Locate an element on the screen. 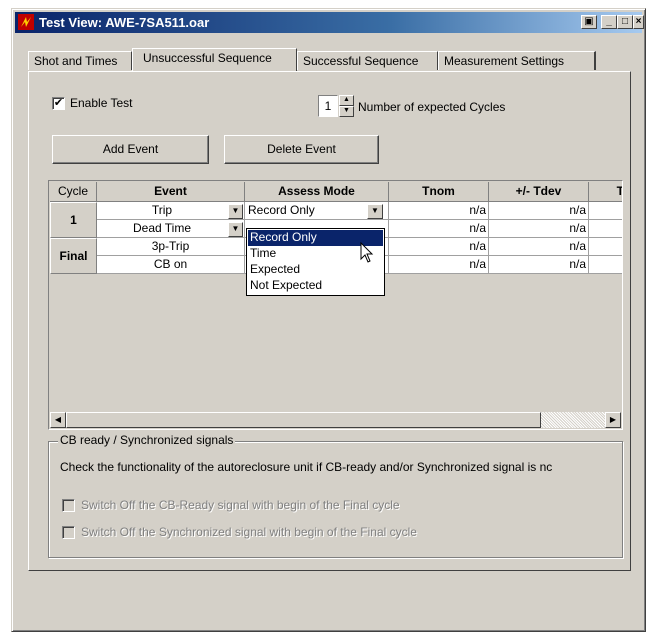 The image size is (653, 637). scroll-right-icon: ▶ is located at coordinates (613, 419).